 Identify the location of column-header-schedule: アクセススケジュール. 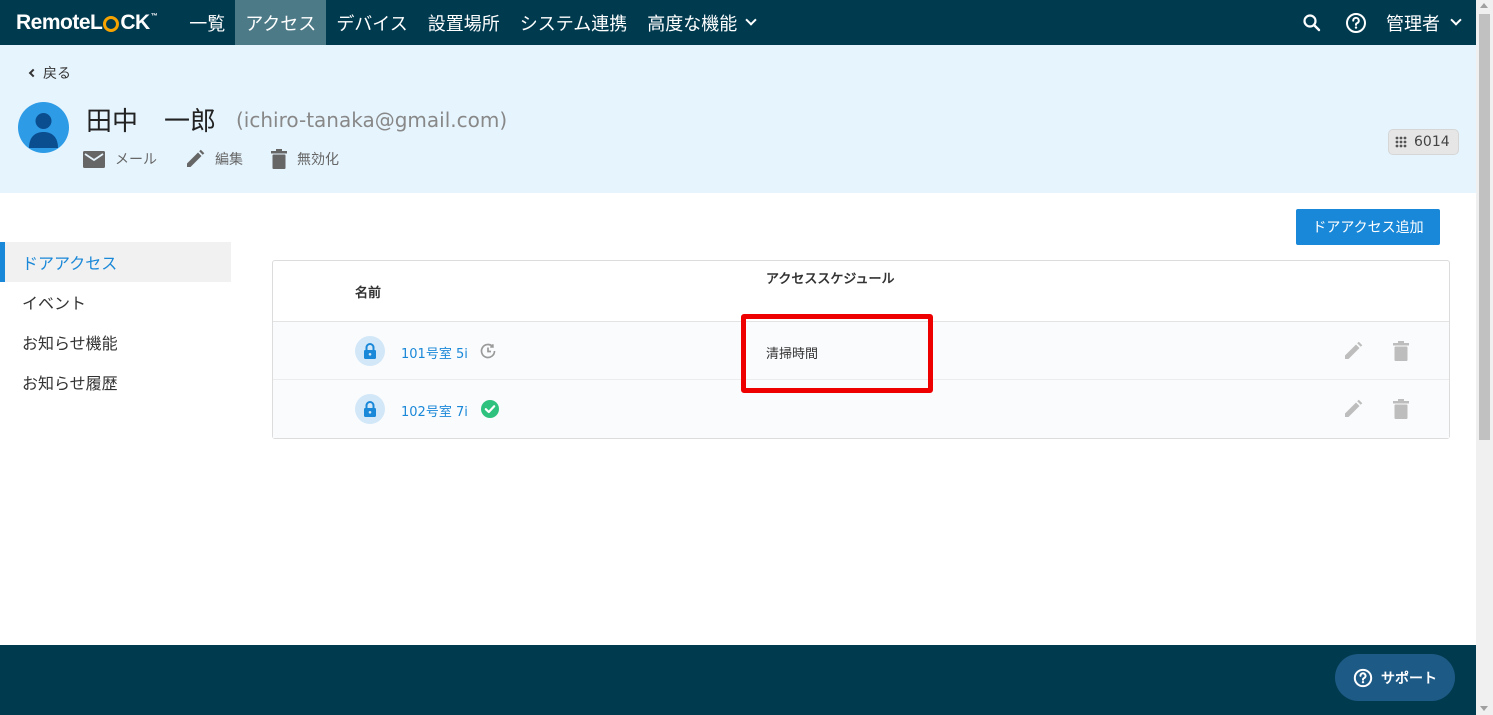
(831, 279).